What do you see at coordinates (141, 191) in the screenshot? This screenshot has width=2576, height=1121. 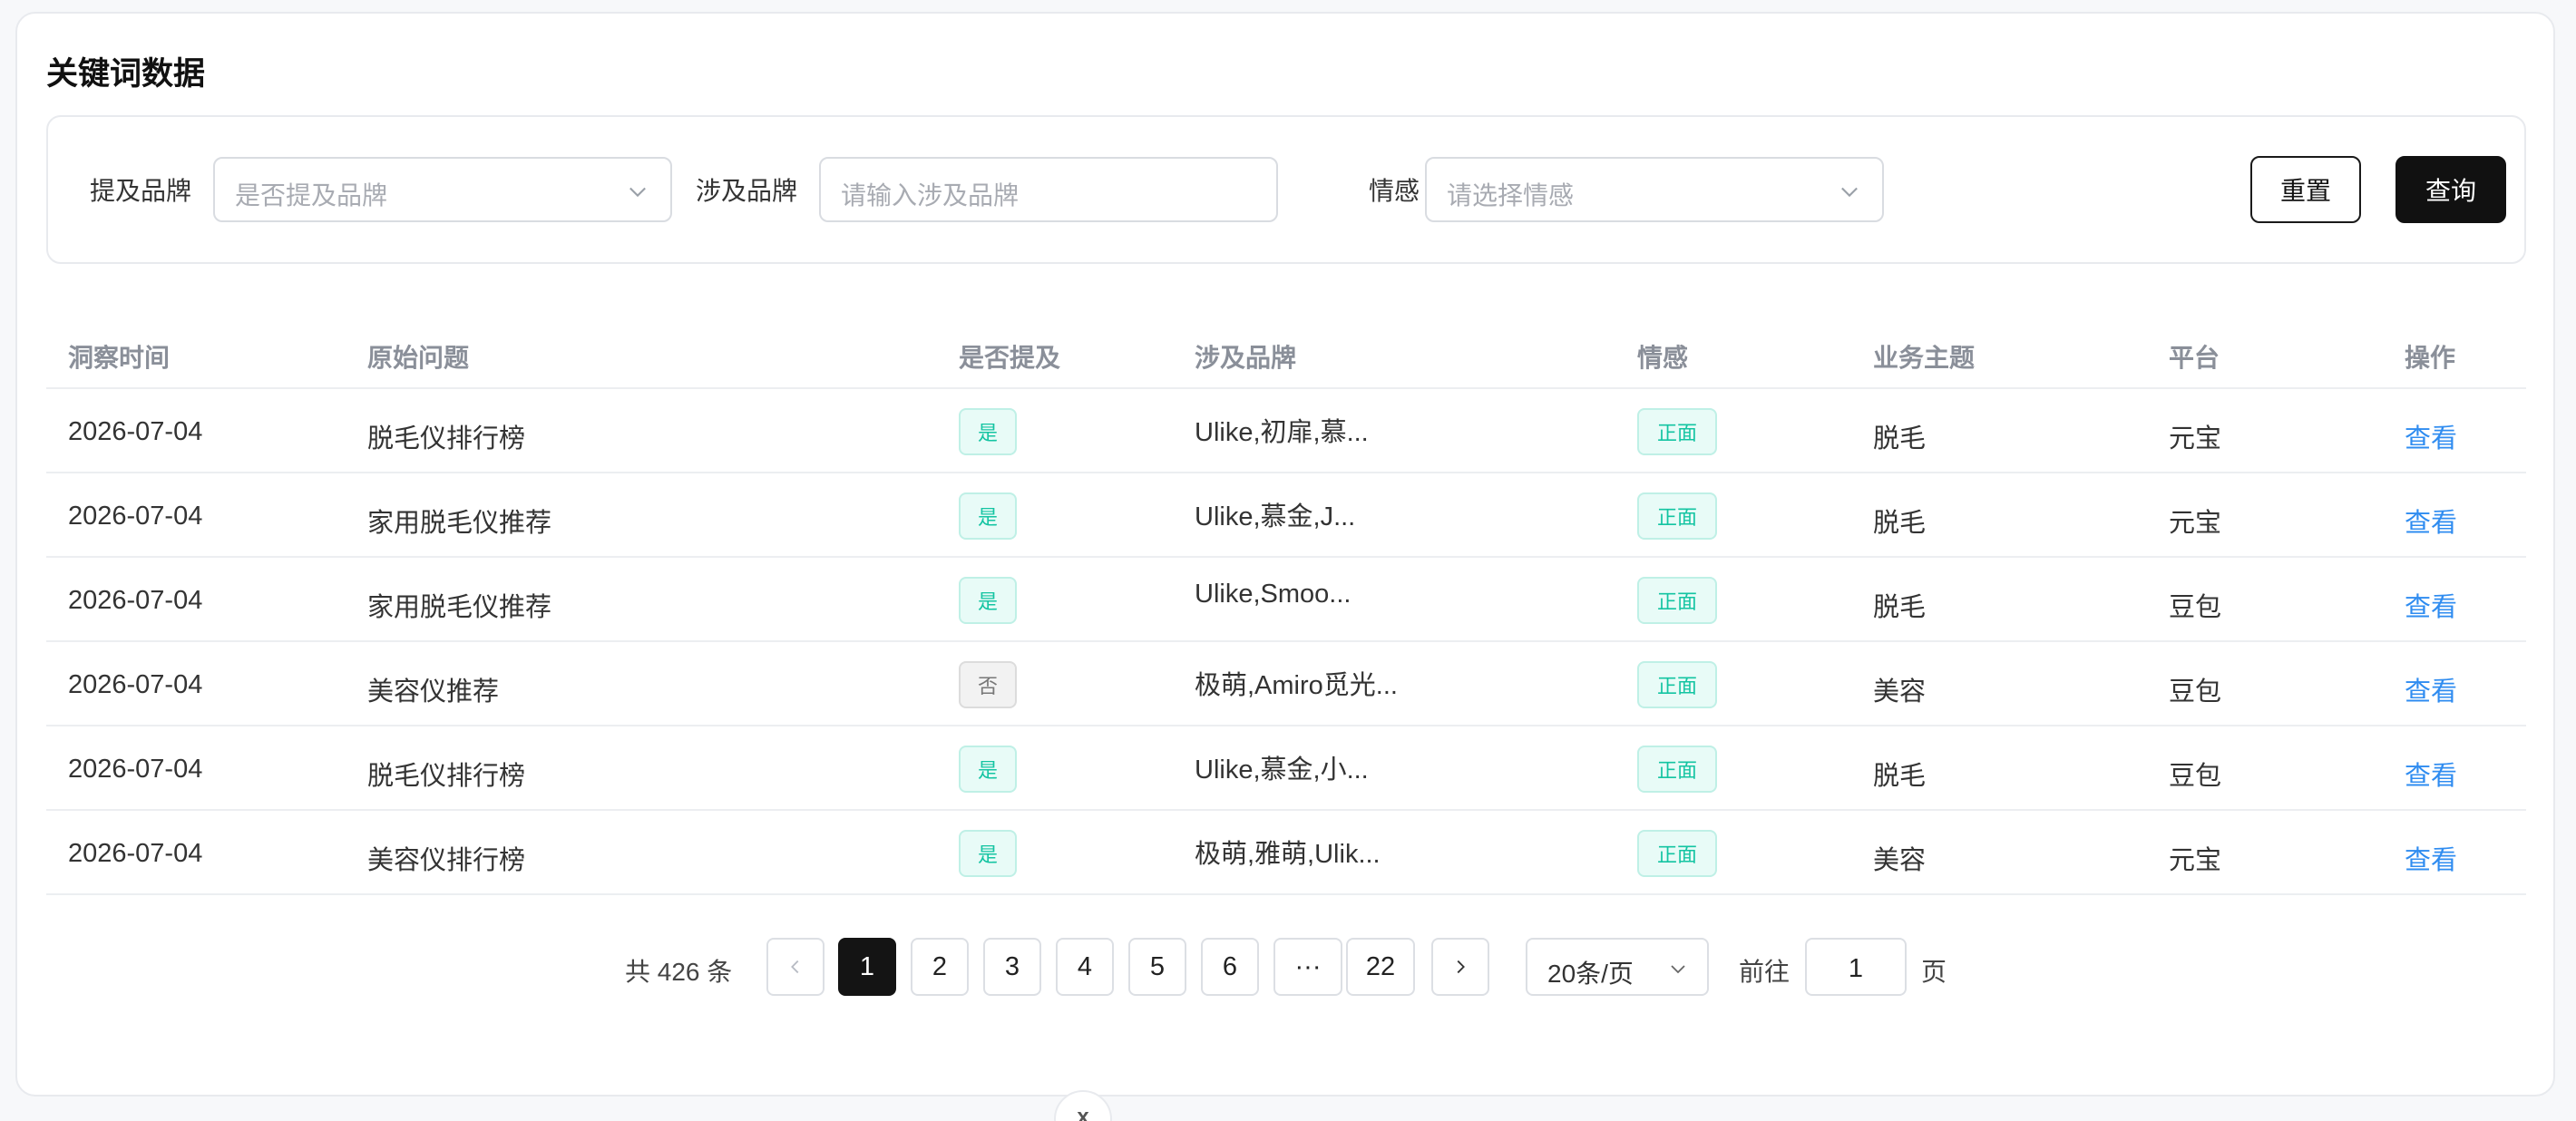 I see `mention-filter-label: 提及品牌` at bounding box center [141, 191].